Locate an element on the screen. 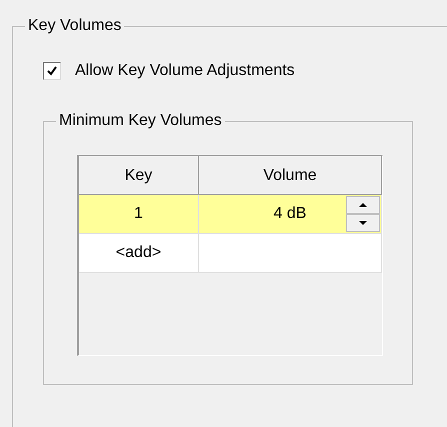  spin-down-button is located at coordinates (363, 223).